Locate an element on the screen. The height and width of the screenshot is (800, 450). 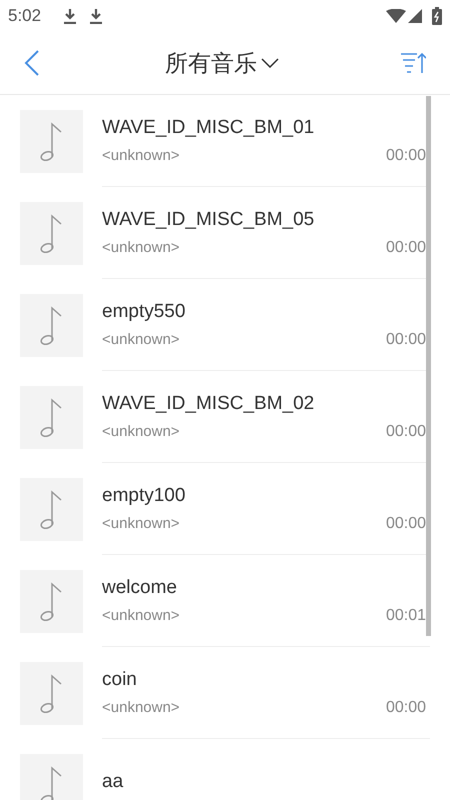
status-time: 5:02 is located at coordinates (25, 16).